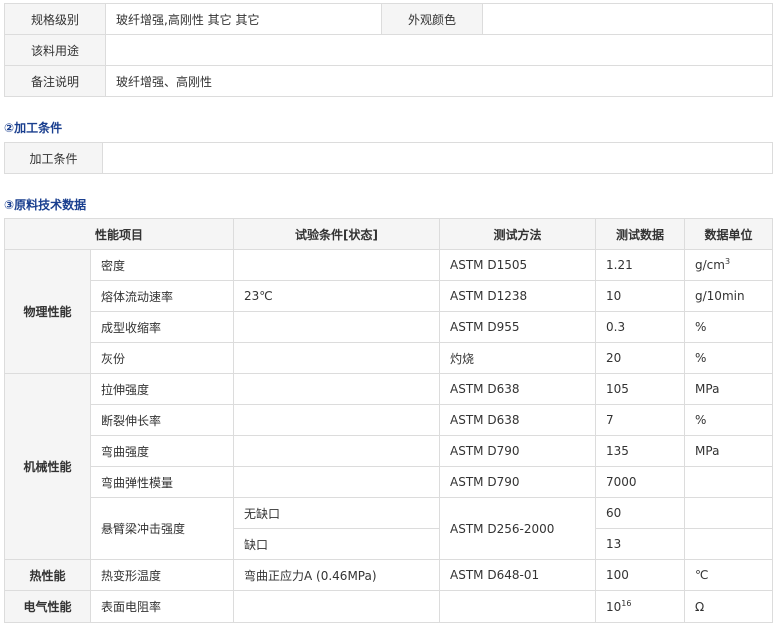  Describe the element at coordinates (640, 606) in the screenshot. I see `value-cell: 1016` at that location.